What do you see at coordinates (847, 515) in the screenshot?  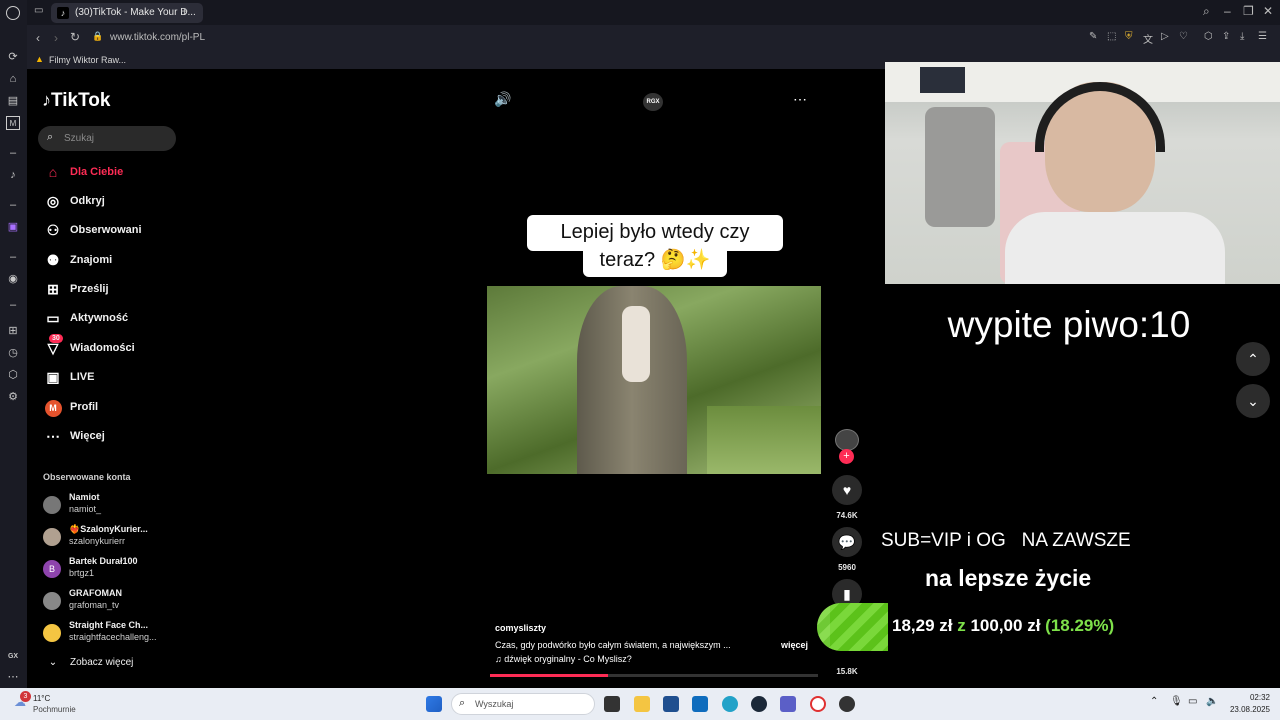 I see `like-count: 74.6K` at bounding box center [847, 515].